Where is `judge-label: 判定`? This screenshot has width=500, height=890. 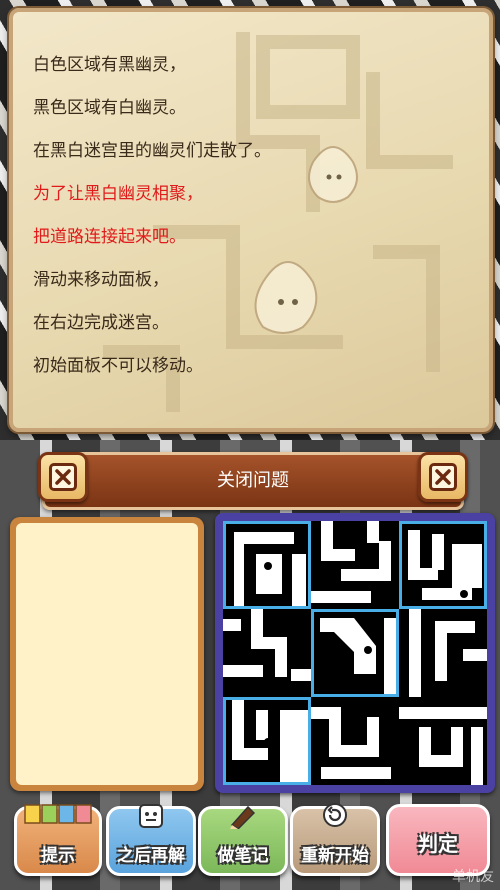 judge-label: 判定 is located at coordinates (438, 844).